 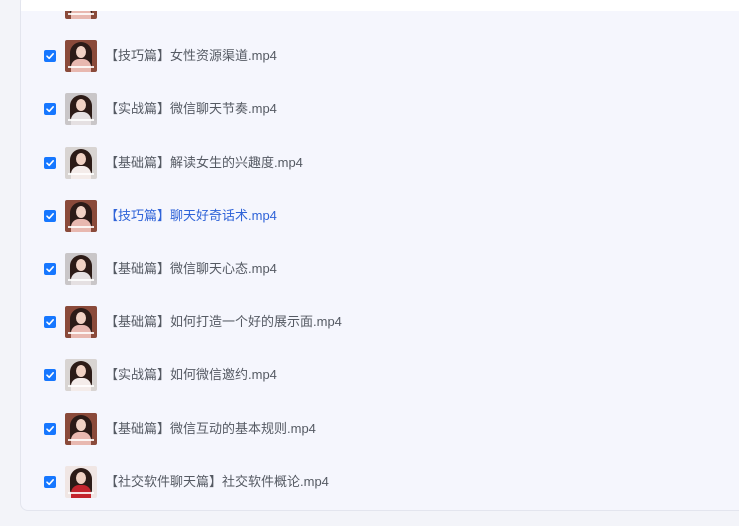 What do you see at coordinates (204, 163) in the screenshot?
I see `file-name: 【基础篇】解读女生的兴趣度.mp4` at bounding box center [204, 163].